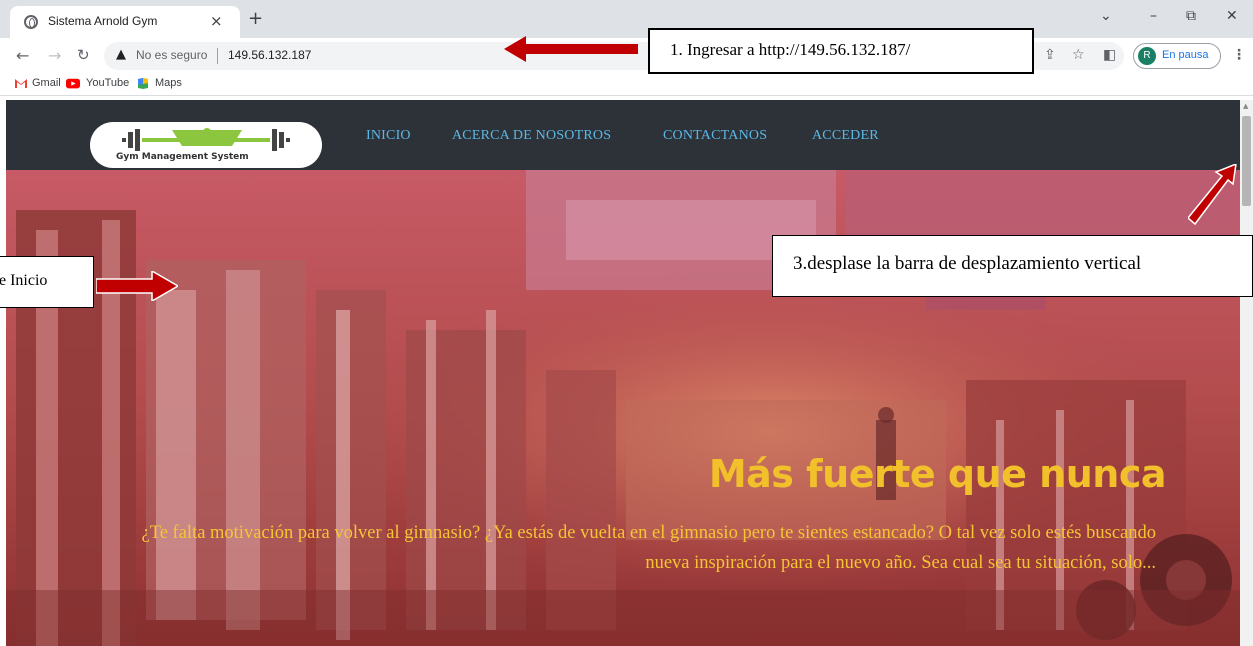  Describe the element at coordinates (31, 22) in the screenshot. I see `globe-icon` at that location.